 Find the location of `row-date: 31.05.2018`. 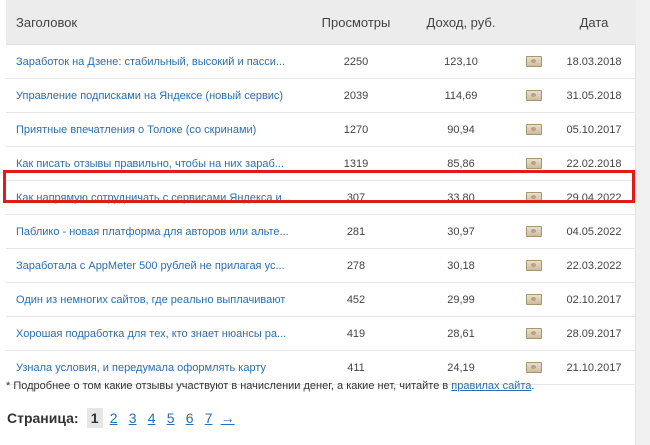

row-date: 31.05.2018 is located at coordinates (594, 95).